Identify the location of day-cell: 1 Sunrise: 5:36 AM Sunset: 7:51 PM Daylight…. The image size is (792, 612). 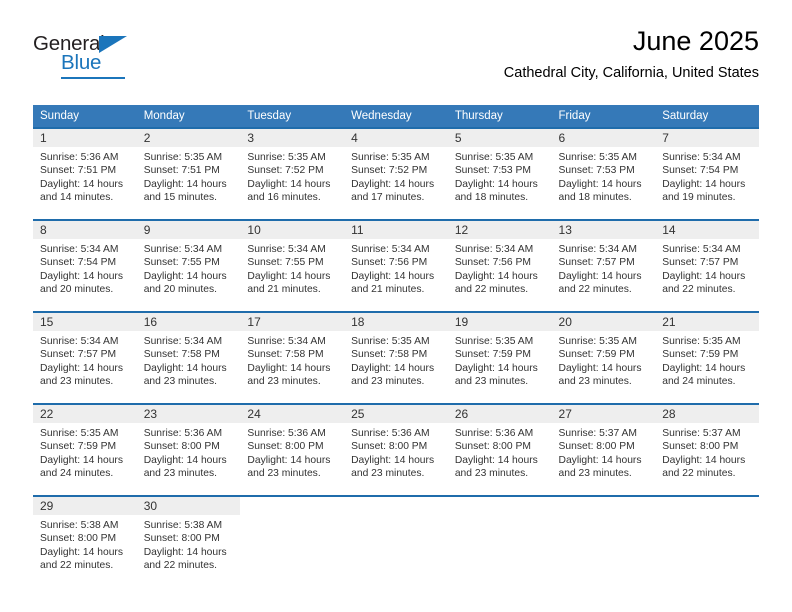
(85, 174).